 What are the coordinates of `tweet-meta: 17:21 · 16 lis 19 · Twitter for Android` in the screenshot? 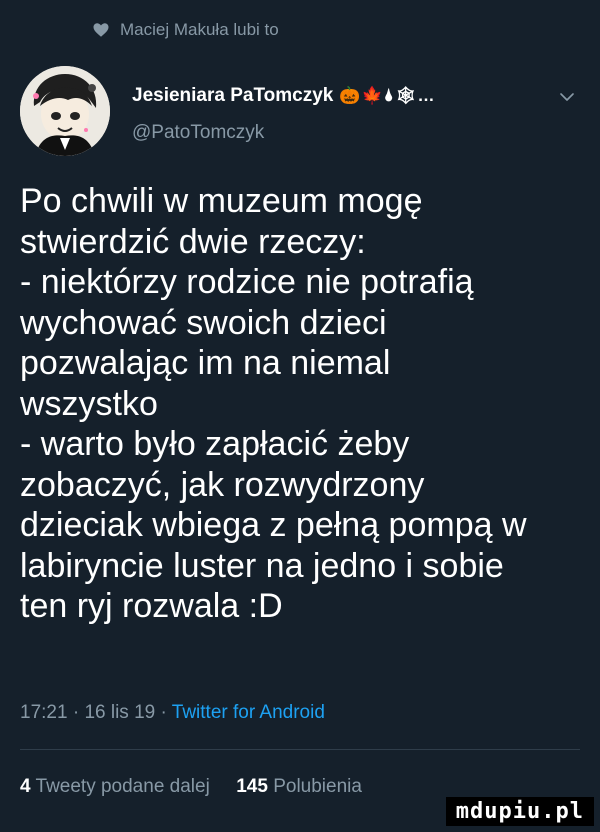 It's located at (172, 713).